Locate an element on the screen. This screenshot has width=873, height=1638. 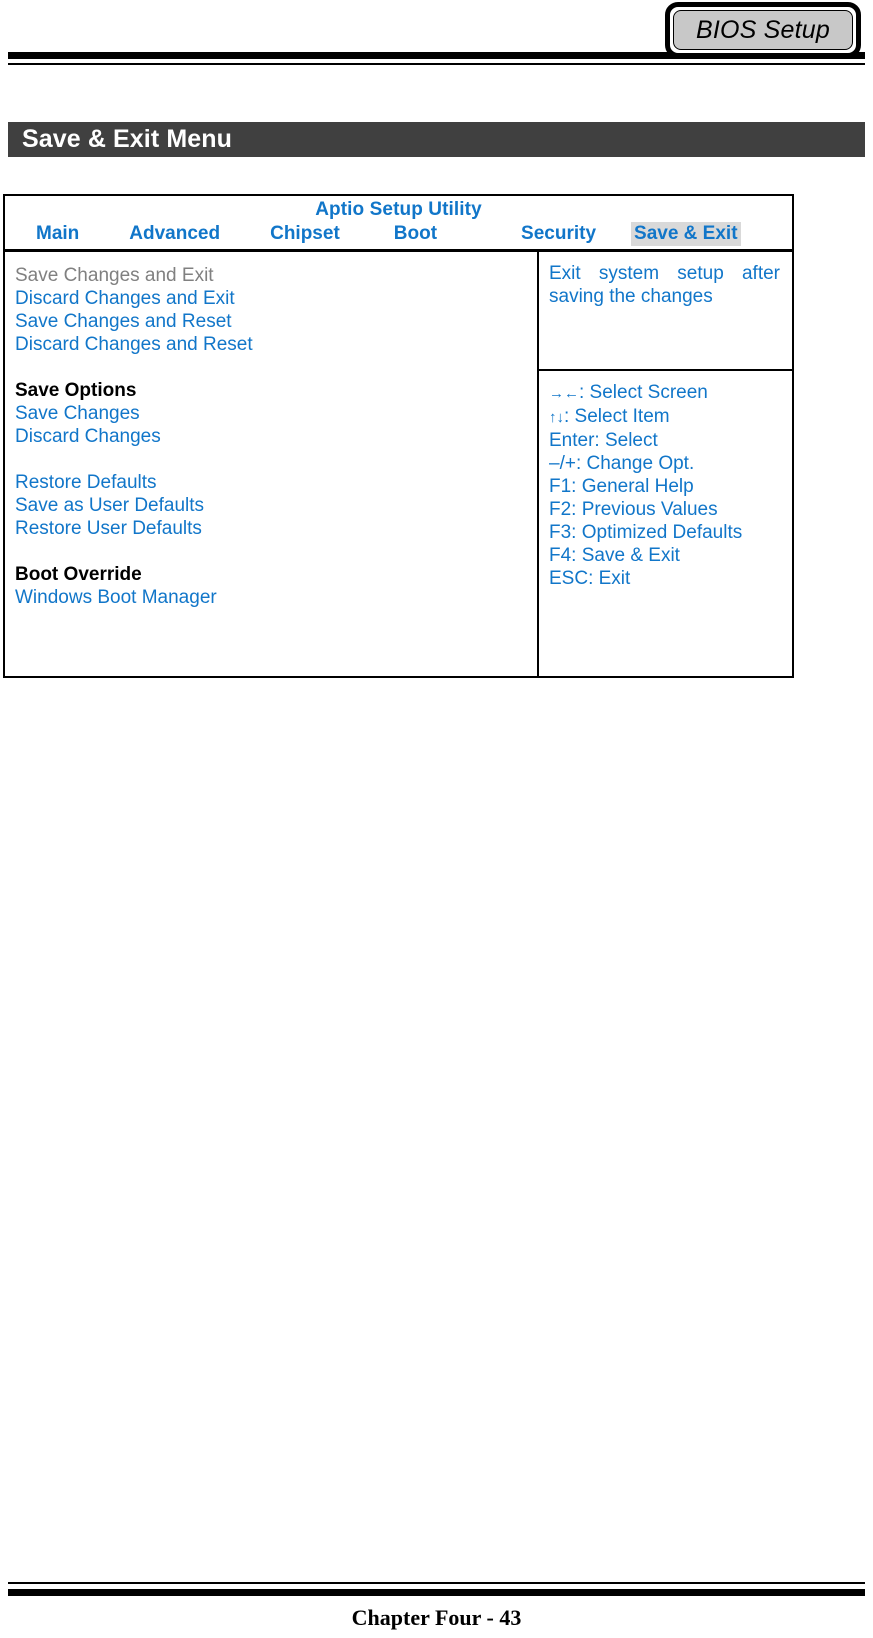
footer-page-label: Chapter Four - 43 is located at coordinates (436, 1617).